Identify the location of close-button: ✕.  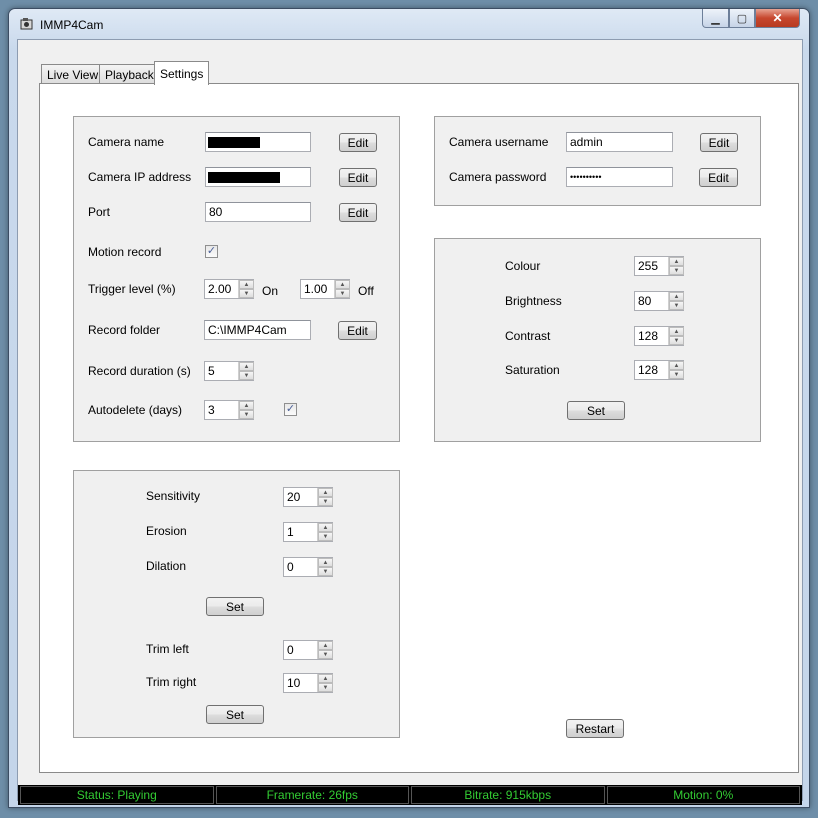
(777, 18).